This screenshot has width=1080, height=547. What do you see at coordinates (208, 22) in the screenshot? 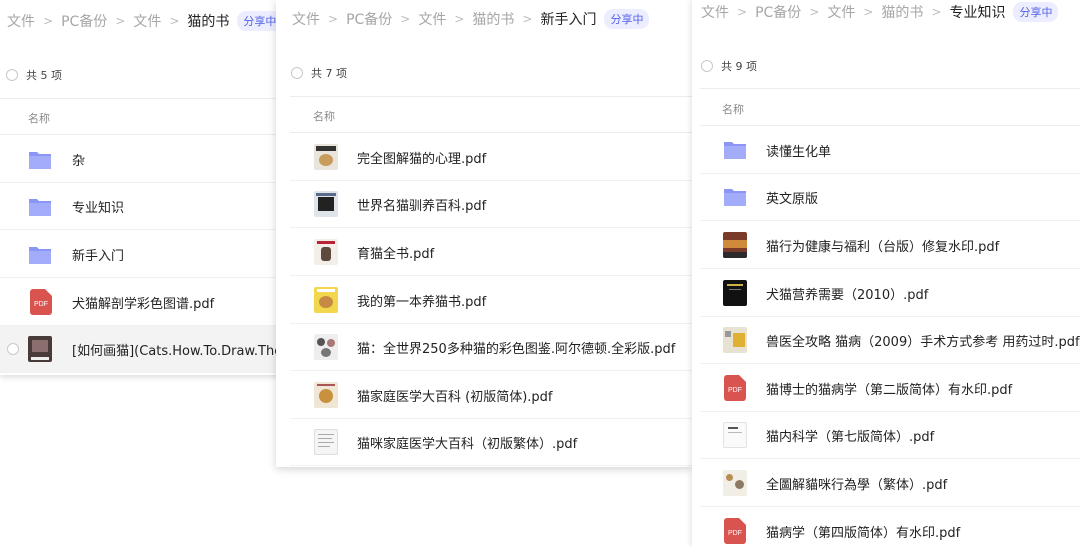
I see `breadcrumb-current: 猫的书` at bounding box center [208, 22].